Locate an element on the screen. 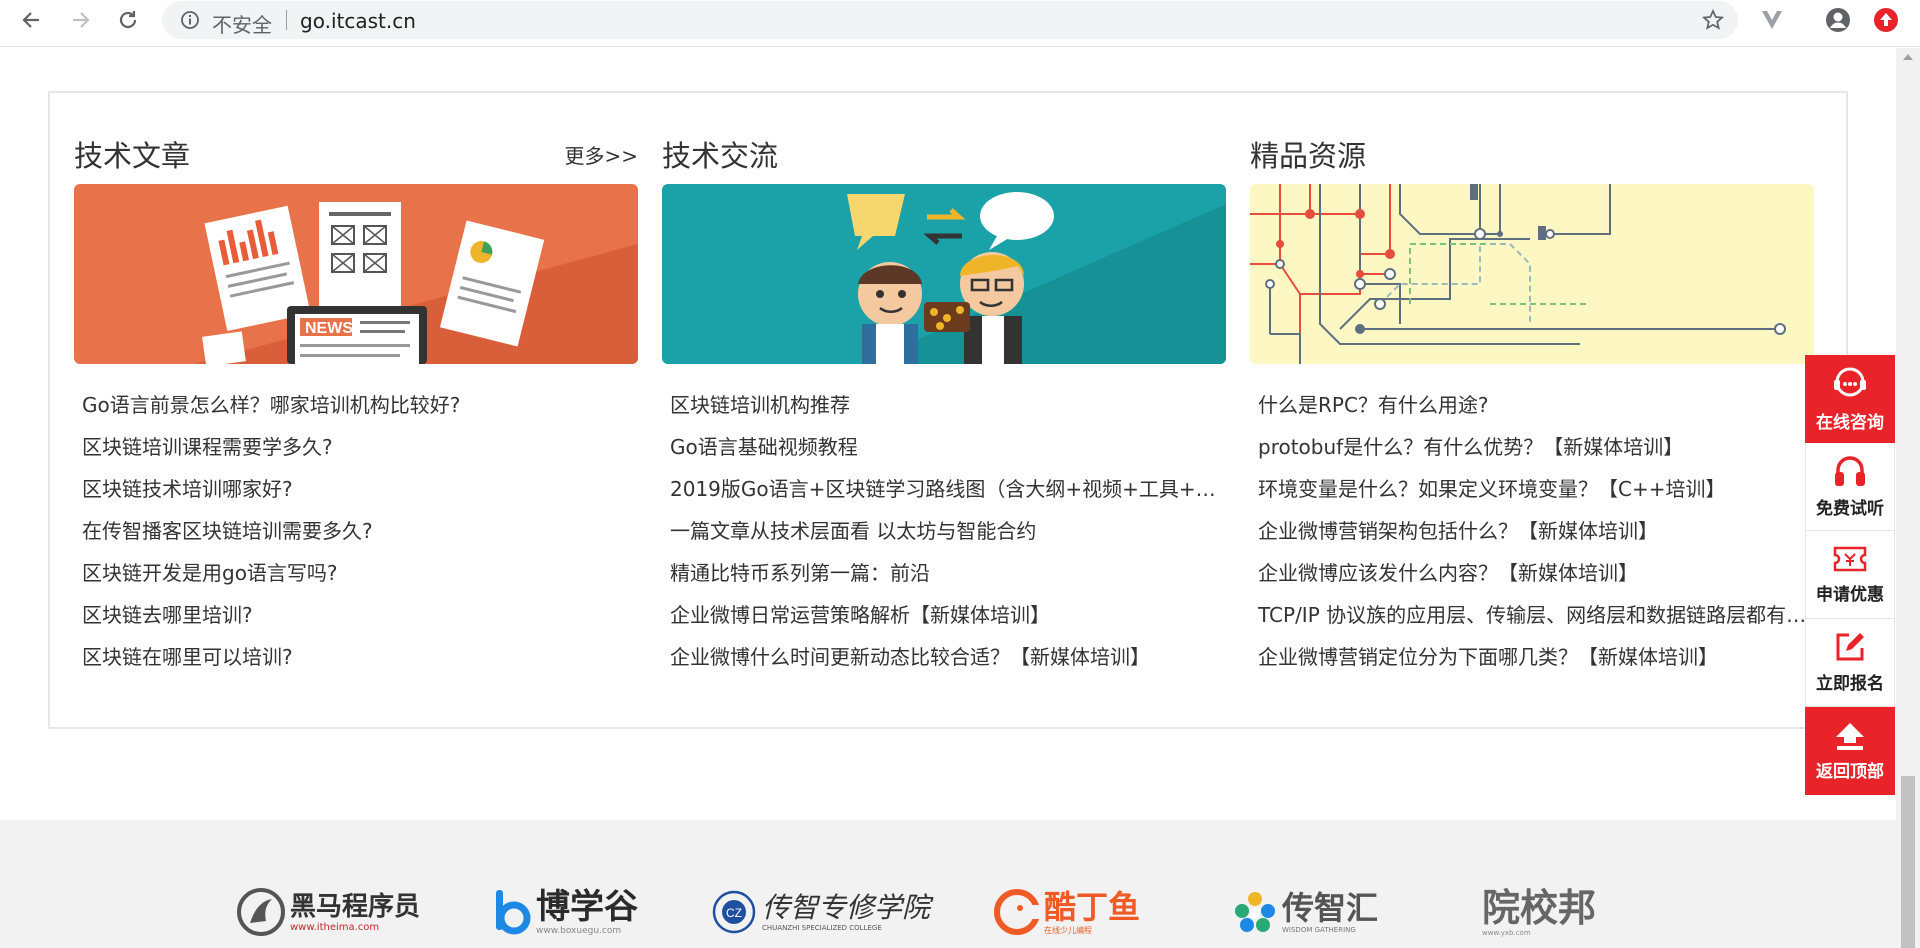  list-item: 环境变量是什么？如果定义环境变量？【C++培训】 is located at coordinates (1536, 494).